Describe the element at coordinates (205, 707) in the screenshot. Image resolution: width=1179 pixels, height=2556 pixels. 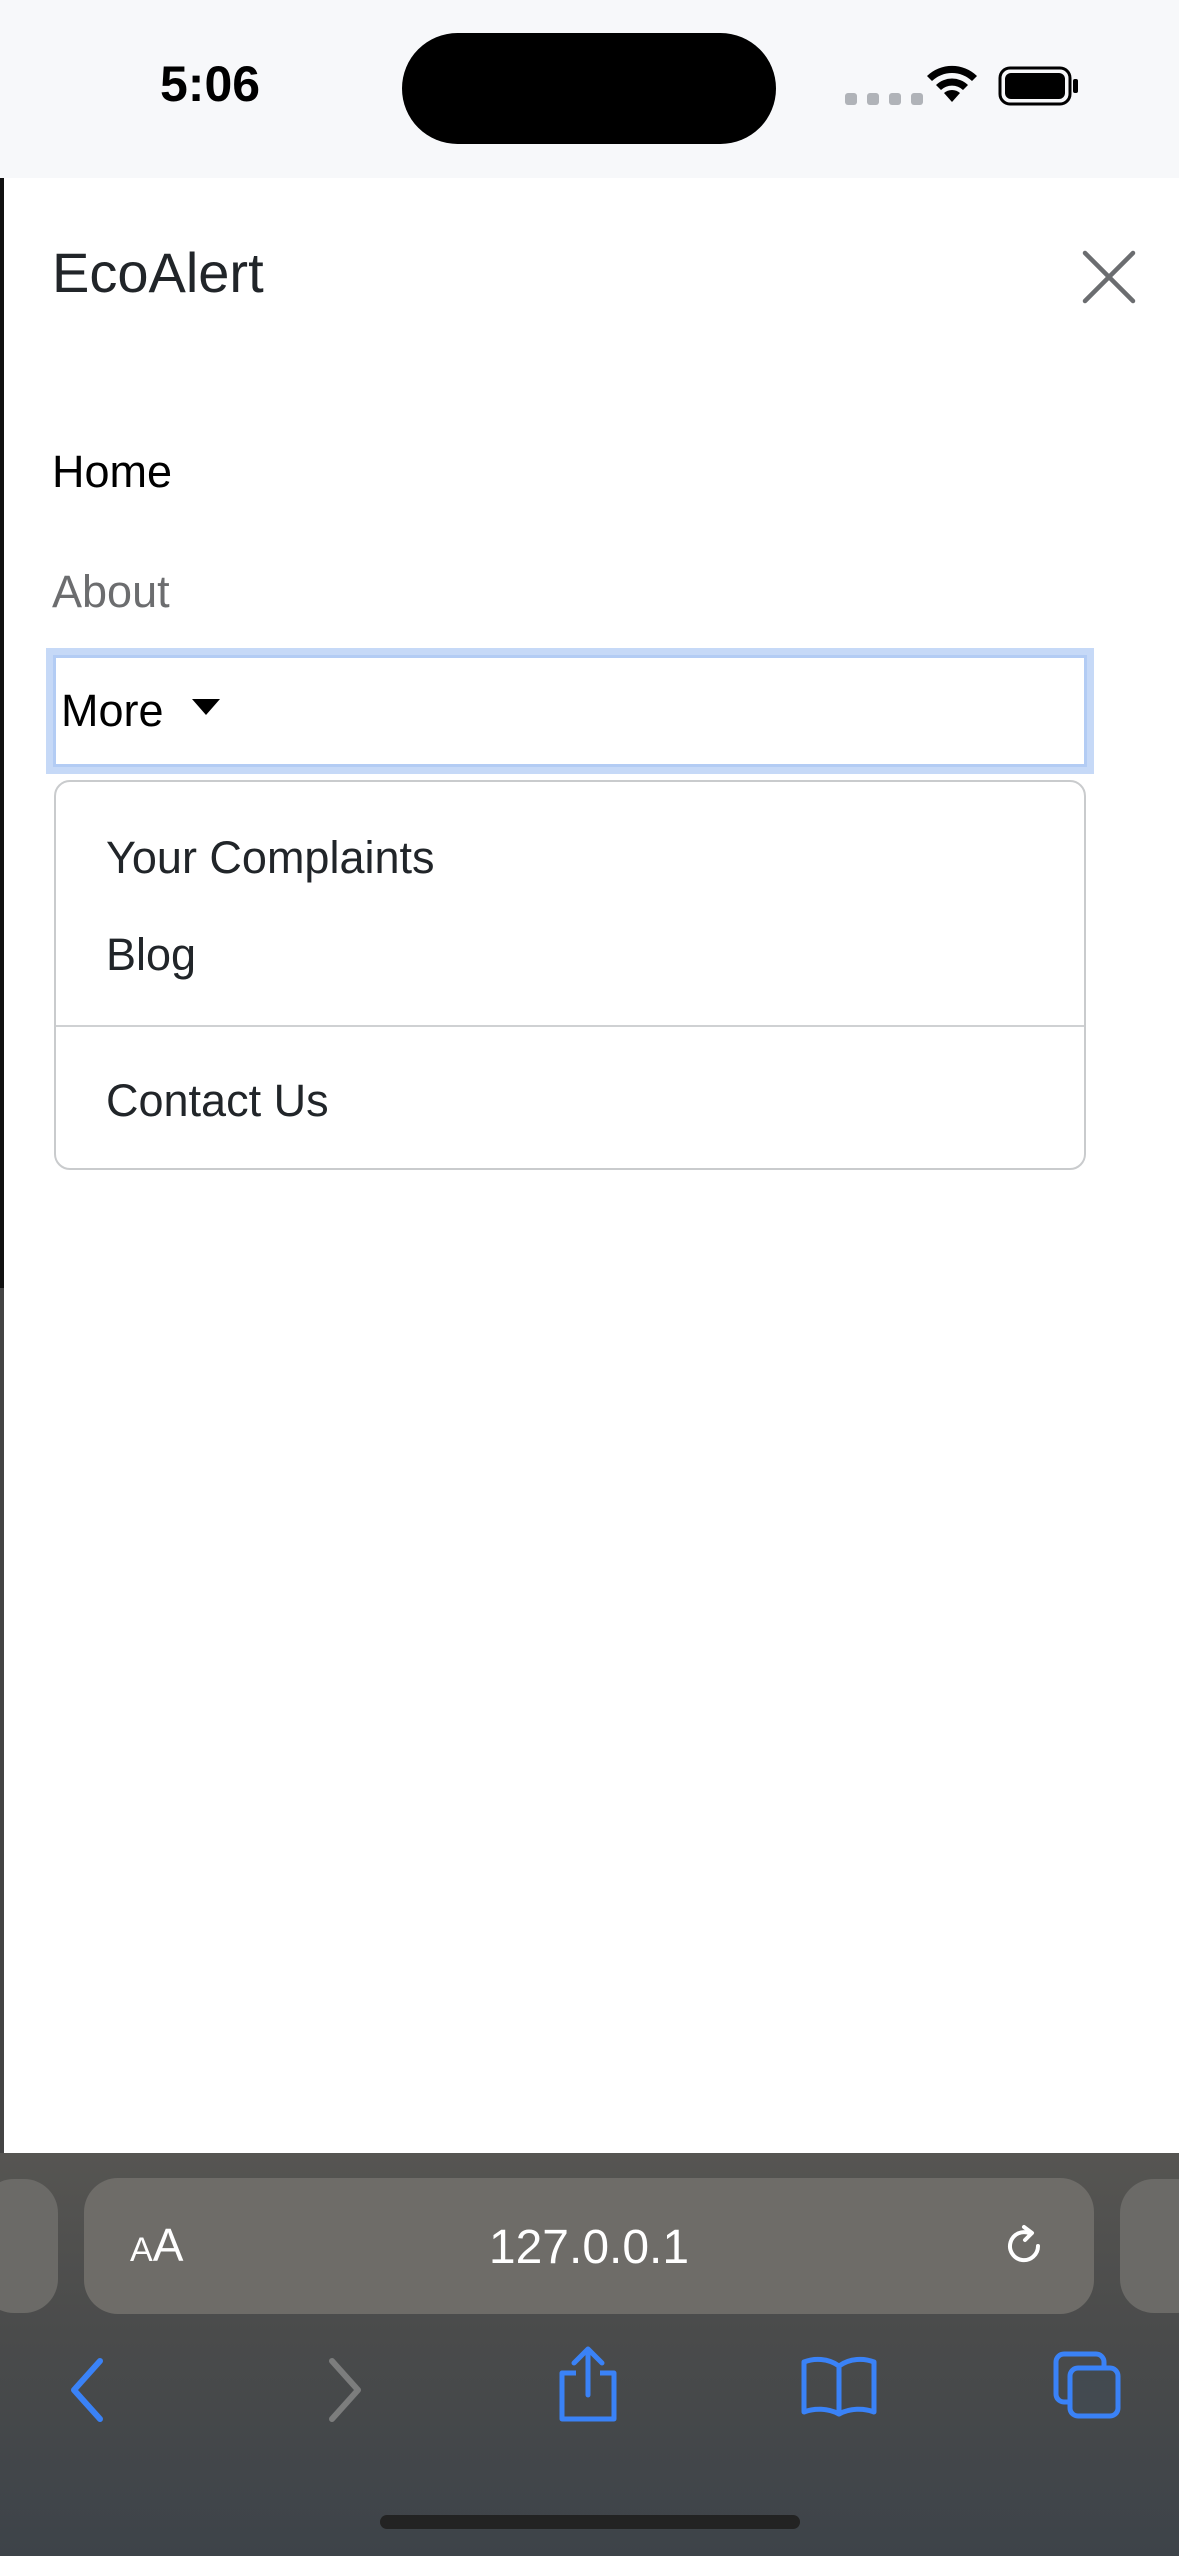
I see `caret-down-icon` at that location.